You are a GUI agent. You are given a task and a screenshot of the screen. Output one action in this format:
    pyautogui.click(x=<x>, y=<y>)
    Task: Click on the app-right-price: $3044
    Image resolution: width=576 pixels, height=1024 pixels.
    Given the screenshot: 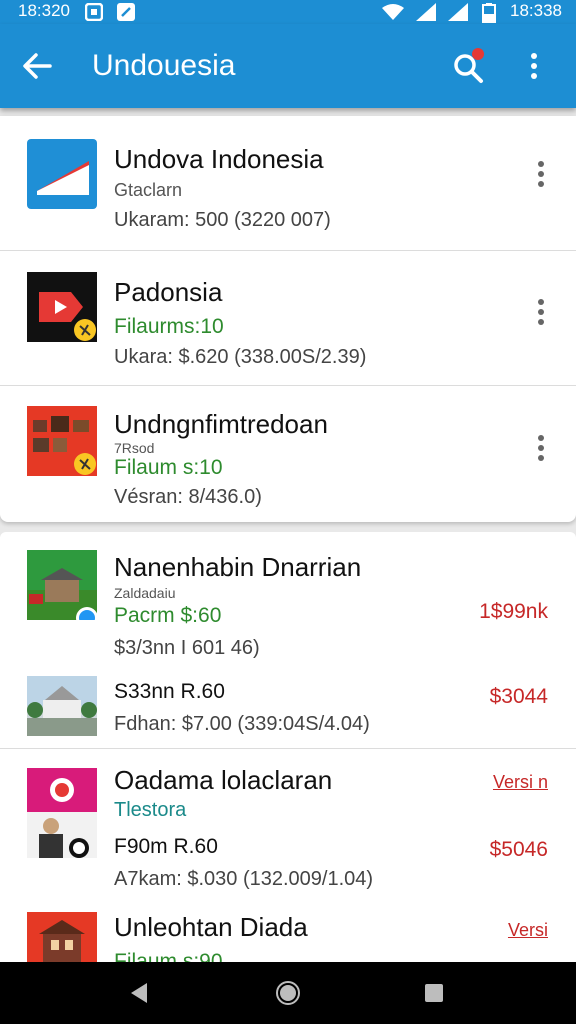 What is the action you would take?
    pyautogui.click(x=518, y=696)
    